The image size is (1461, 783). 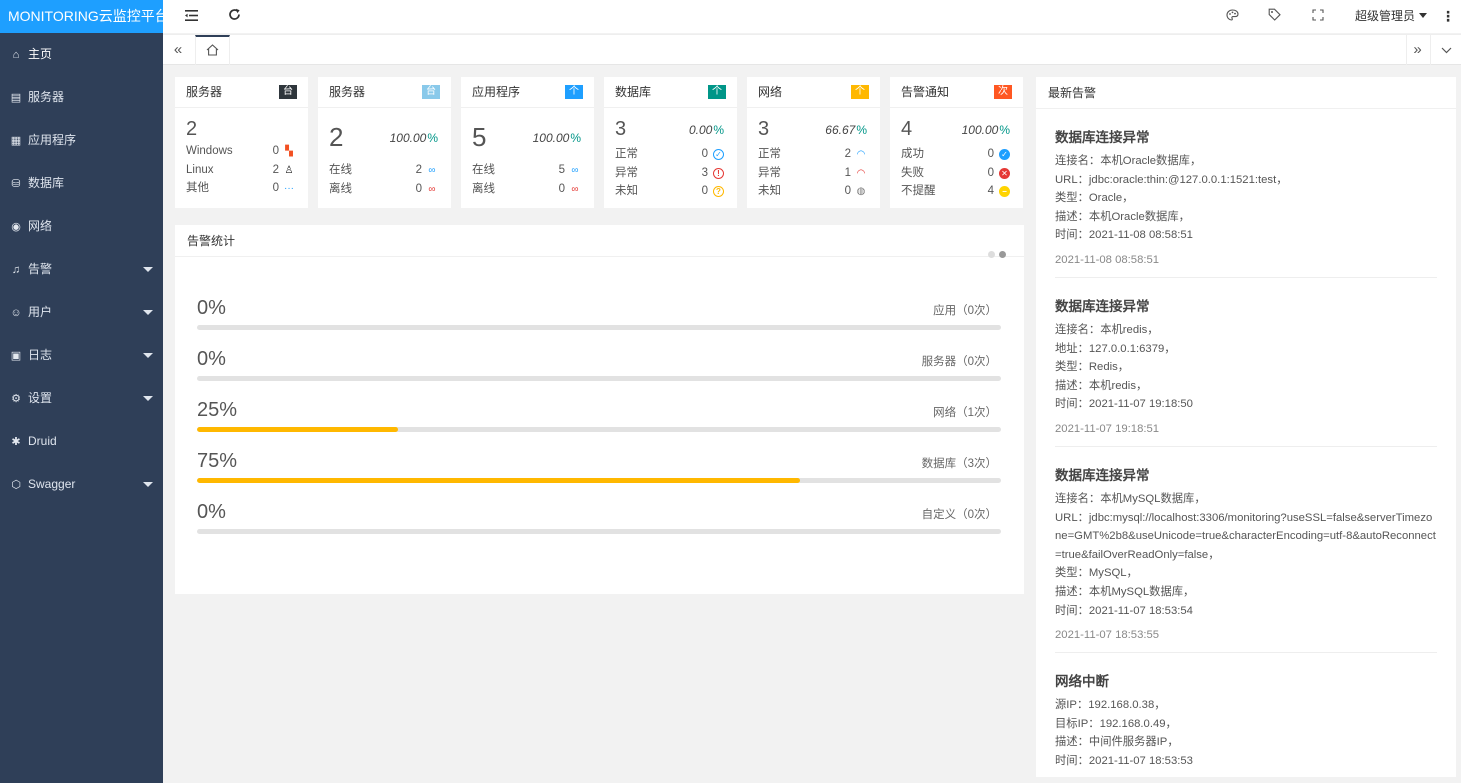 What do you see at coordinates (81, 484) in the screenshot?
I see `sidebar-item-10: ⬡ Swagger` at bounding box center [81, 484].